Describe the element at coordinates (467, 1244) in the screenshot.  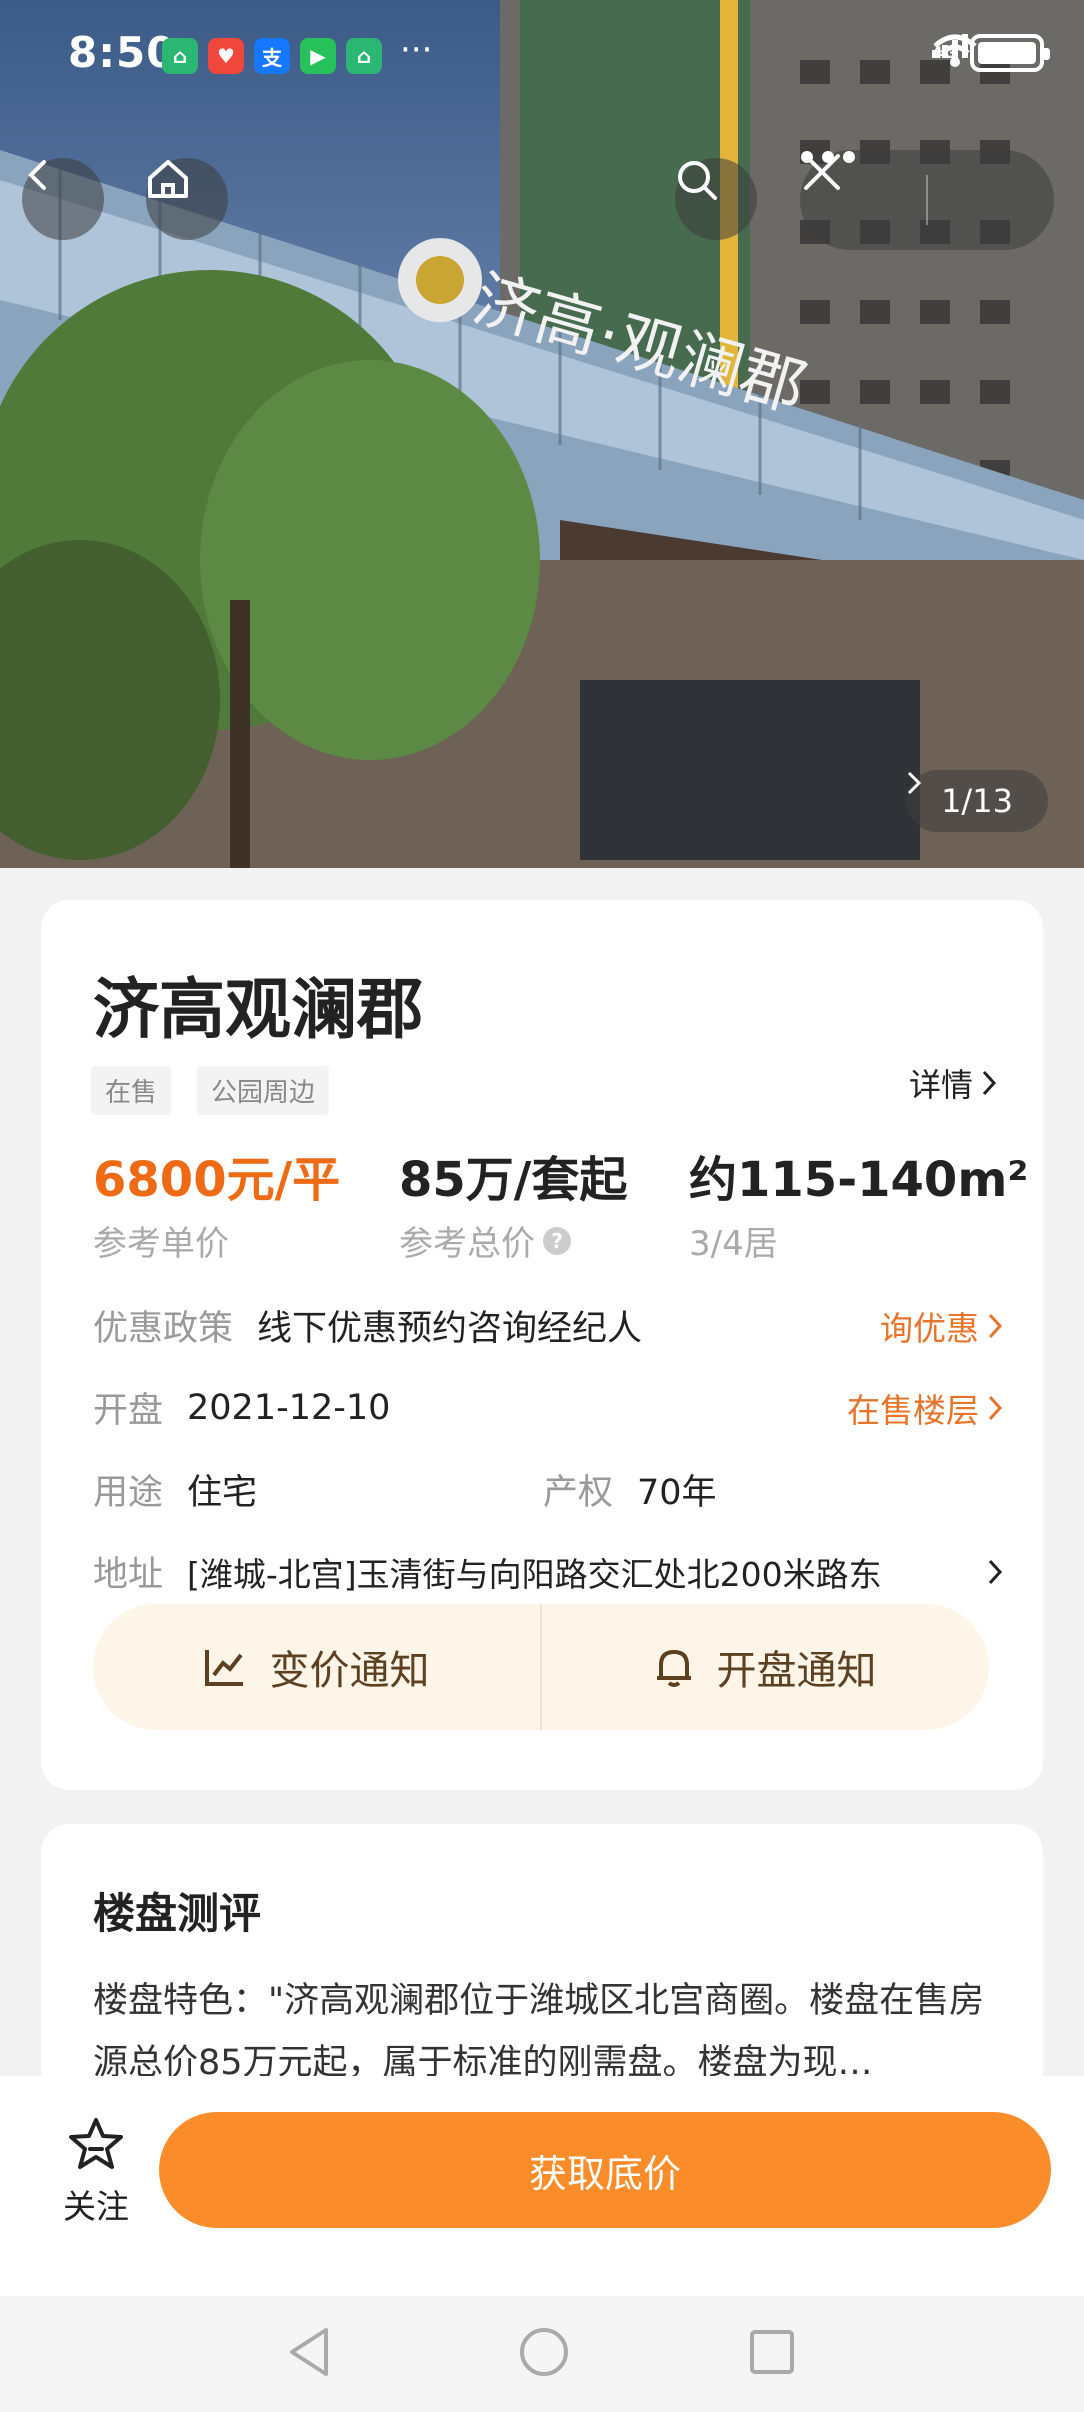
I see `total-price-label: 参考总价` at that location.